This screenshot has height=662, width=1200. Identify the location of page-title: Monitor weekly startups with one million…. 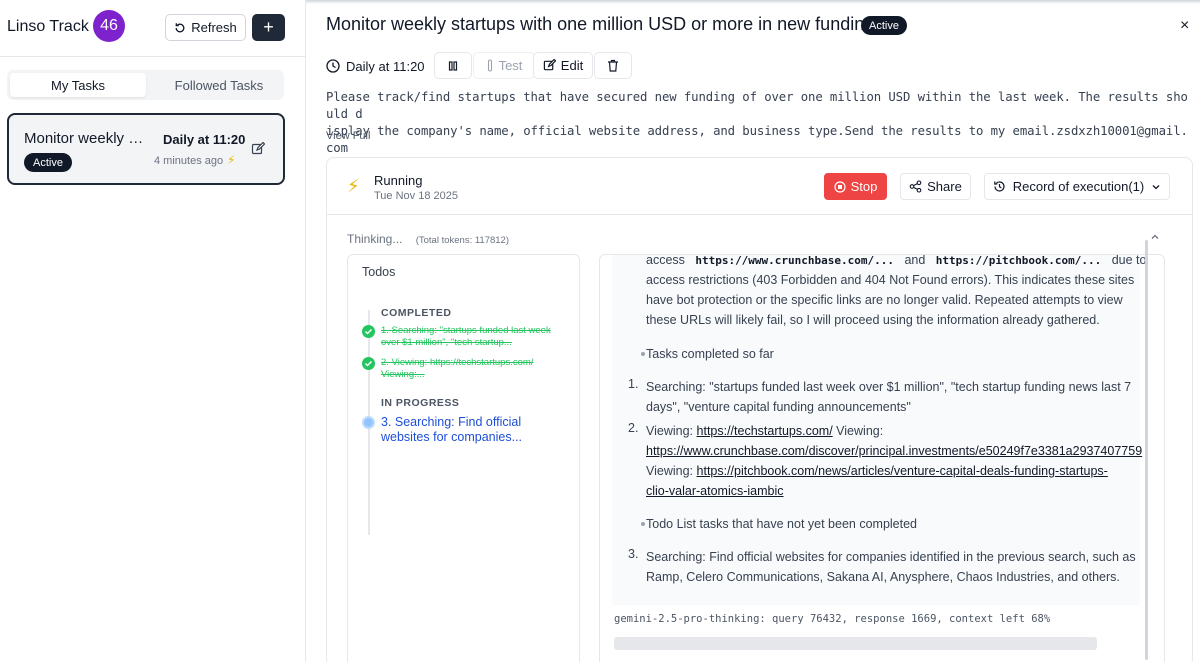
(603, 24).